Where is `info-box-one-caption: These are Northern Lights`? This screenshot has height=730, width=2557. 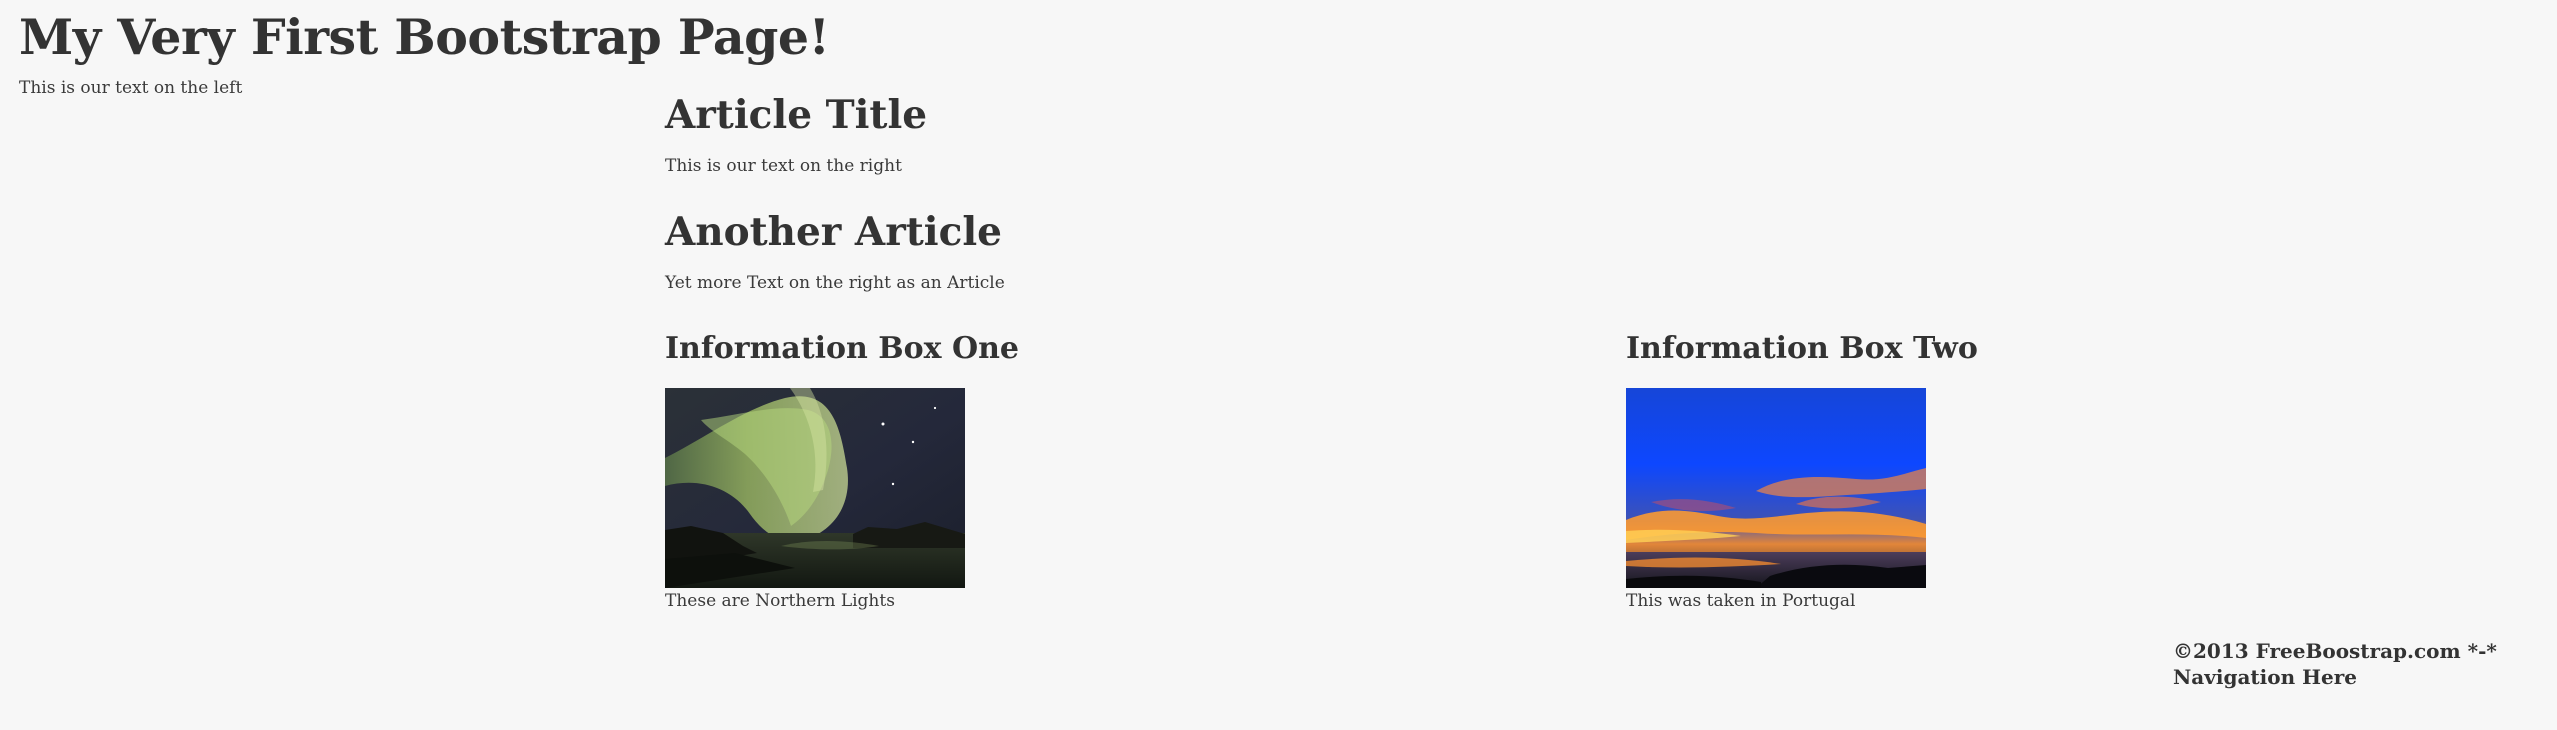
info-box-one-caption: These are Northern Lights is located at coordinates (780, 601).